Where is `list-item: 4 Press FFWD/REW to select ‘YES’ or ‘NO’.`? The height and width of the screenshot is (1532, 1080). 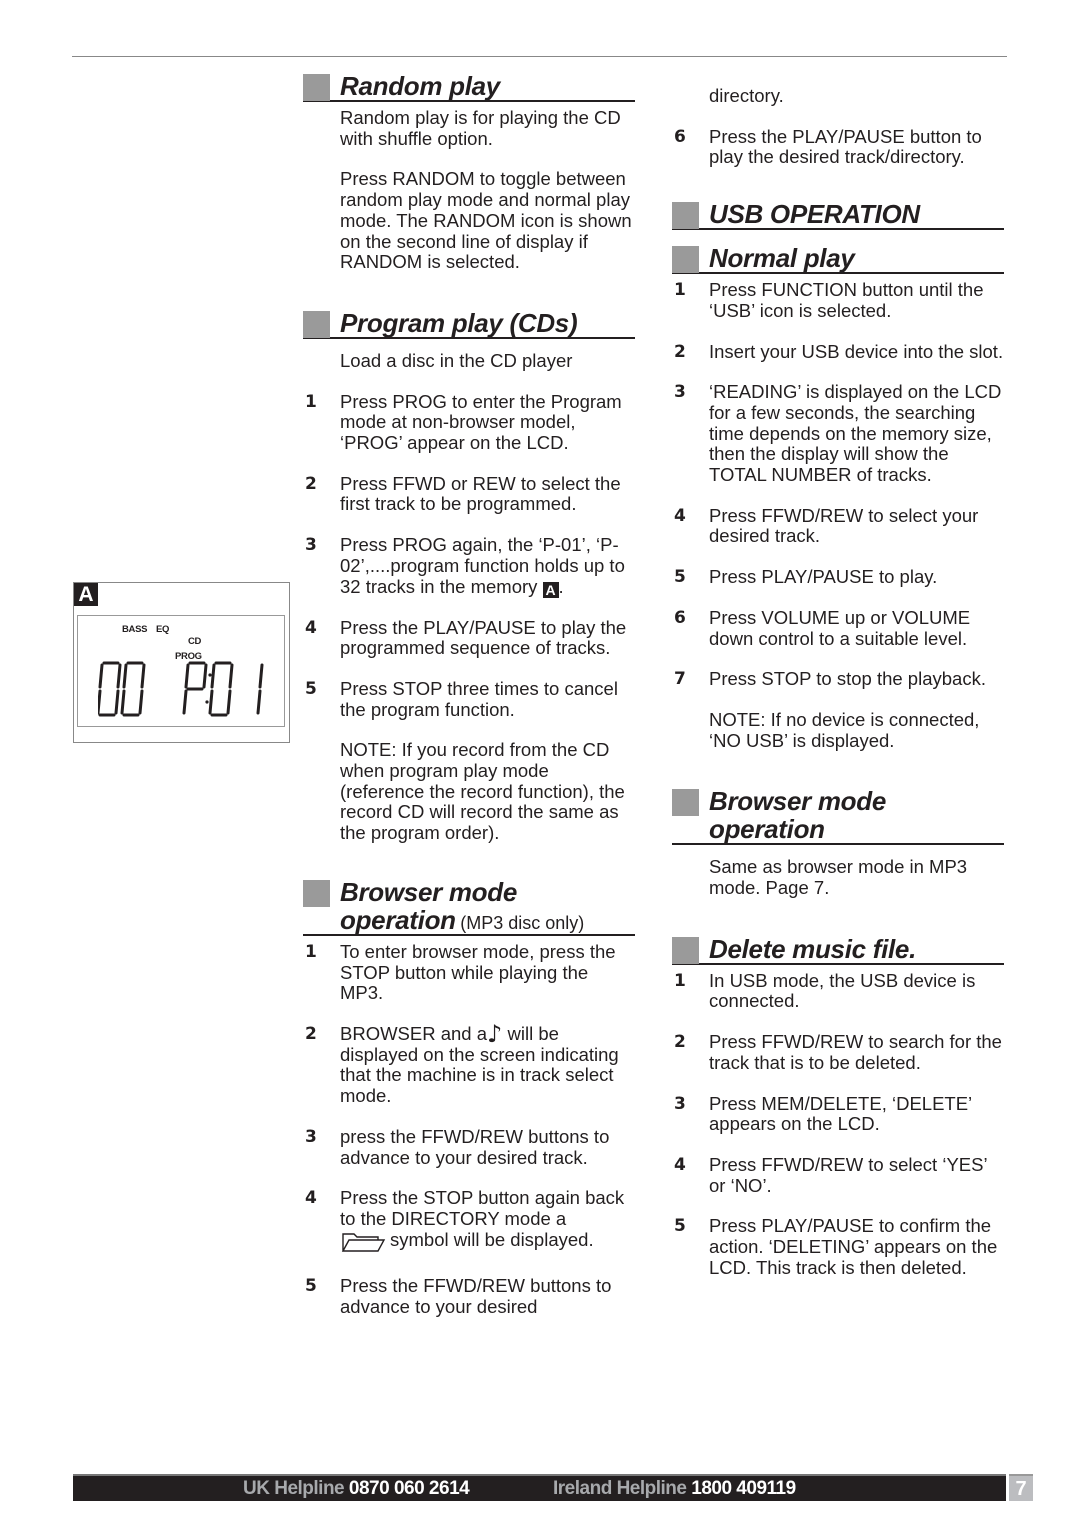 list-item: 4 Press FFWD/REW to select ‘YES’ or ‘NO’. is located at coordinates (830, 1174).